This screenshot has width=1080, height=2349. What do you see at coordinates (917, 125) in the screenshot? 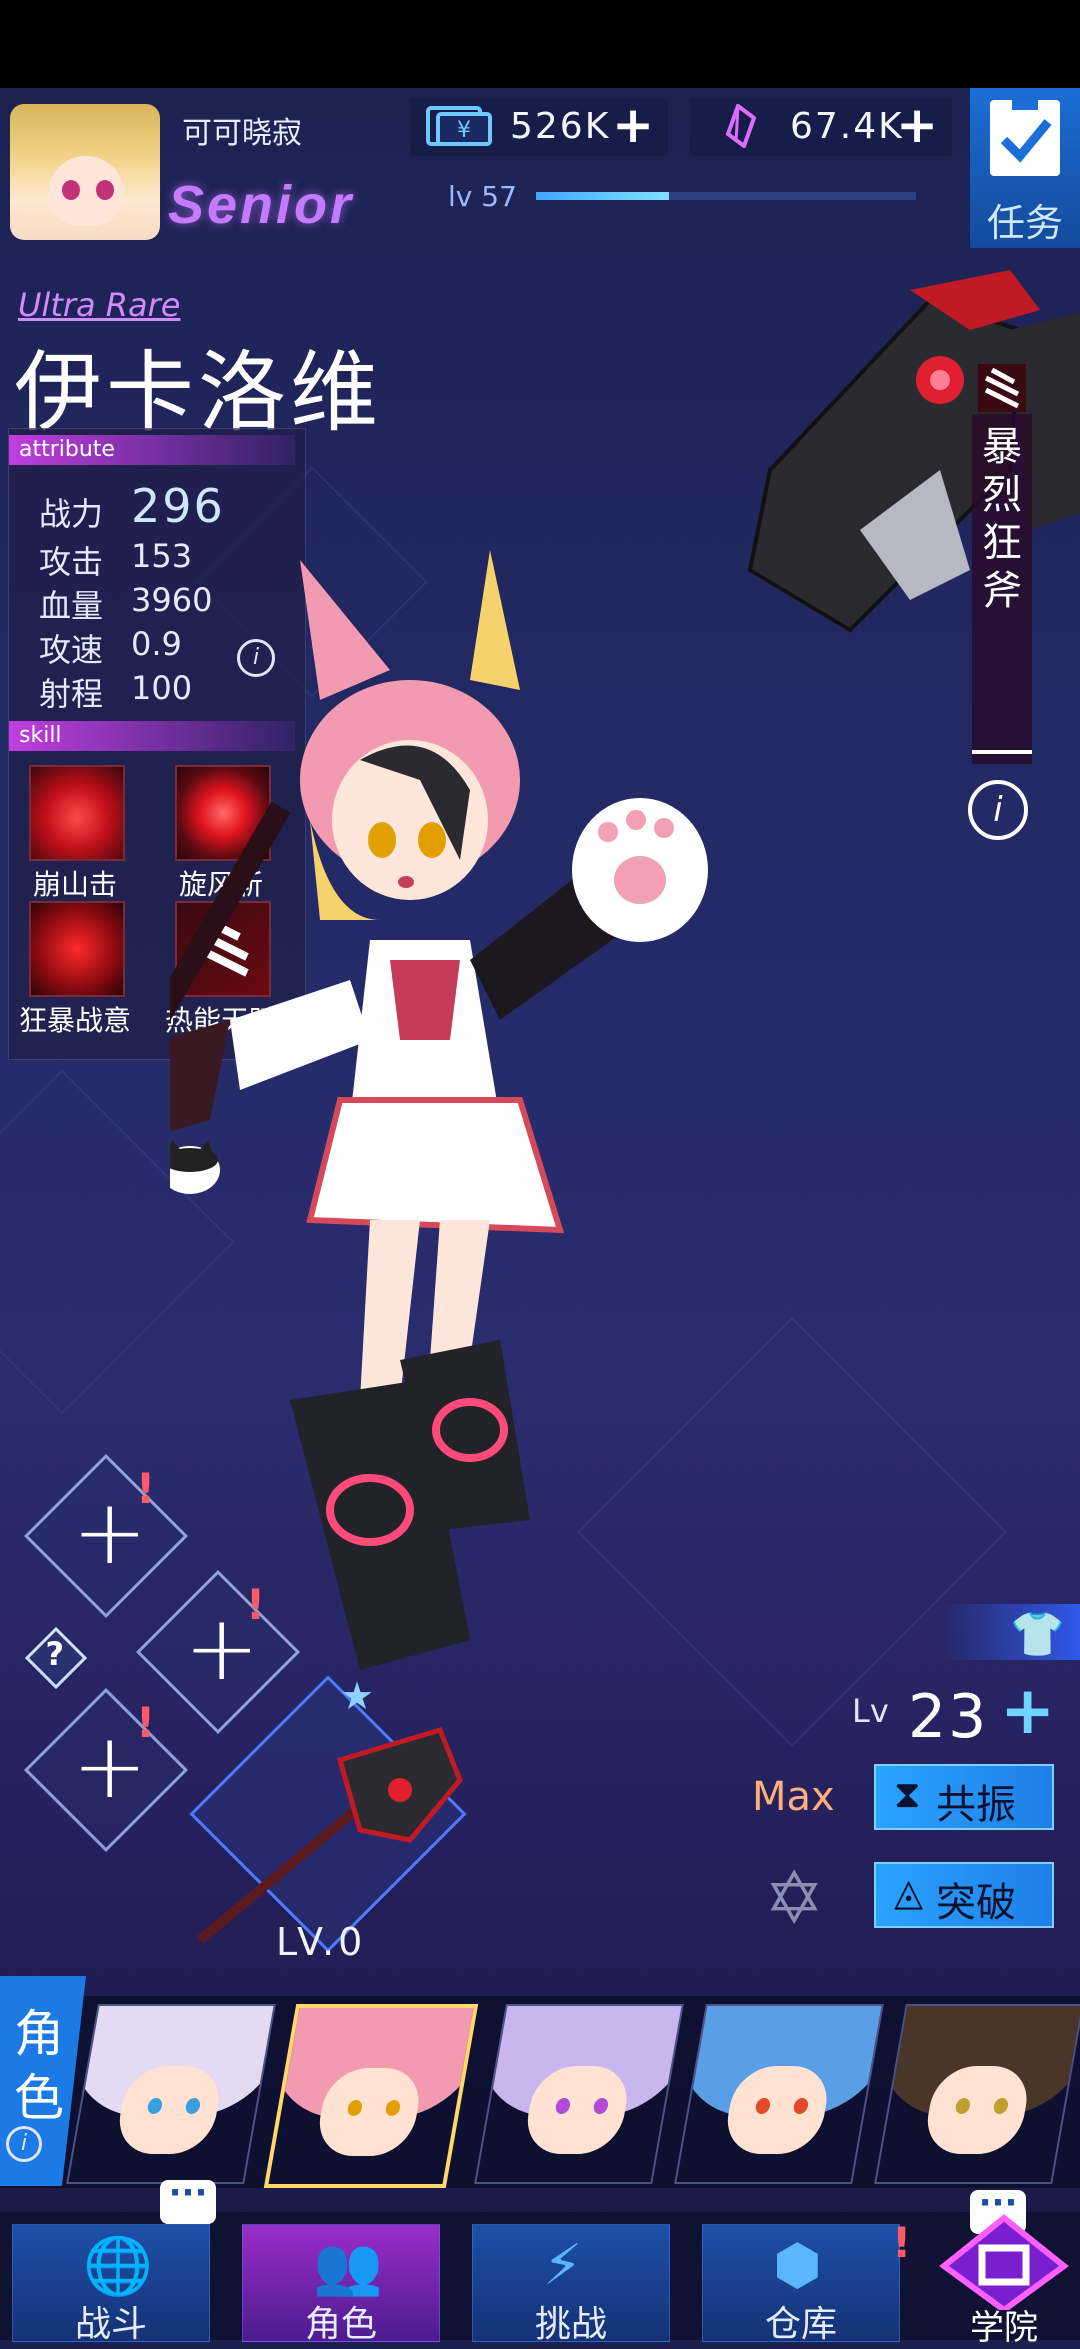
I see `add-crystal-button: +` at bounding box center [917, 125].